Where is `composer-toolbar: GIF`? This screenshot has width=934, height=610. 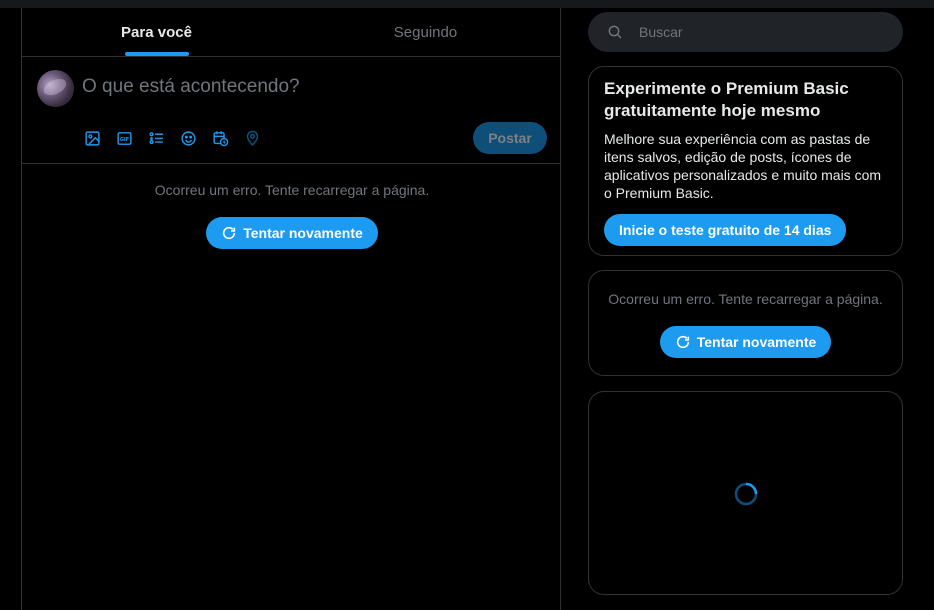
composer-toolbar: GIF is located at coordinates (172, 138).